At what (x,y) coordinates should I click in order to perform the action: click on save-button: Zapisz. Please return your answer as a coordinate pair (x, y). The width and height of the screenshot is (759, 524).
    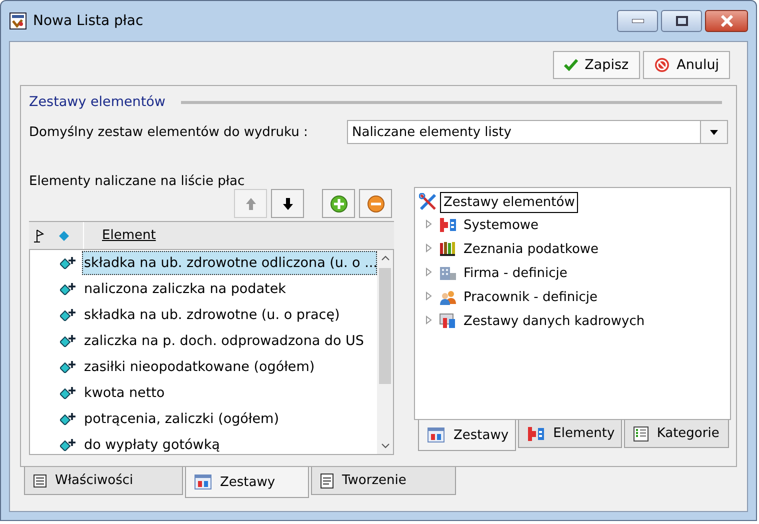
    Looking at the image, I should click on (596, 65).